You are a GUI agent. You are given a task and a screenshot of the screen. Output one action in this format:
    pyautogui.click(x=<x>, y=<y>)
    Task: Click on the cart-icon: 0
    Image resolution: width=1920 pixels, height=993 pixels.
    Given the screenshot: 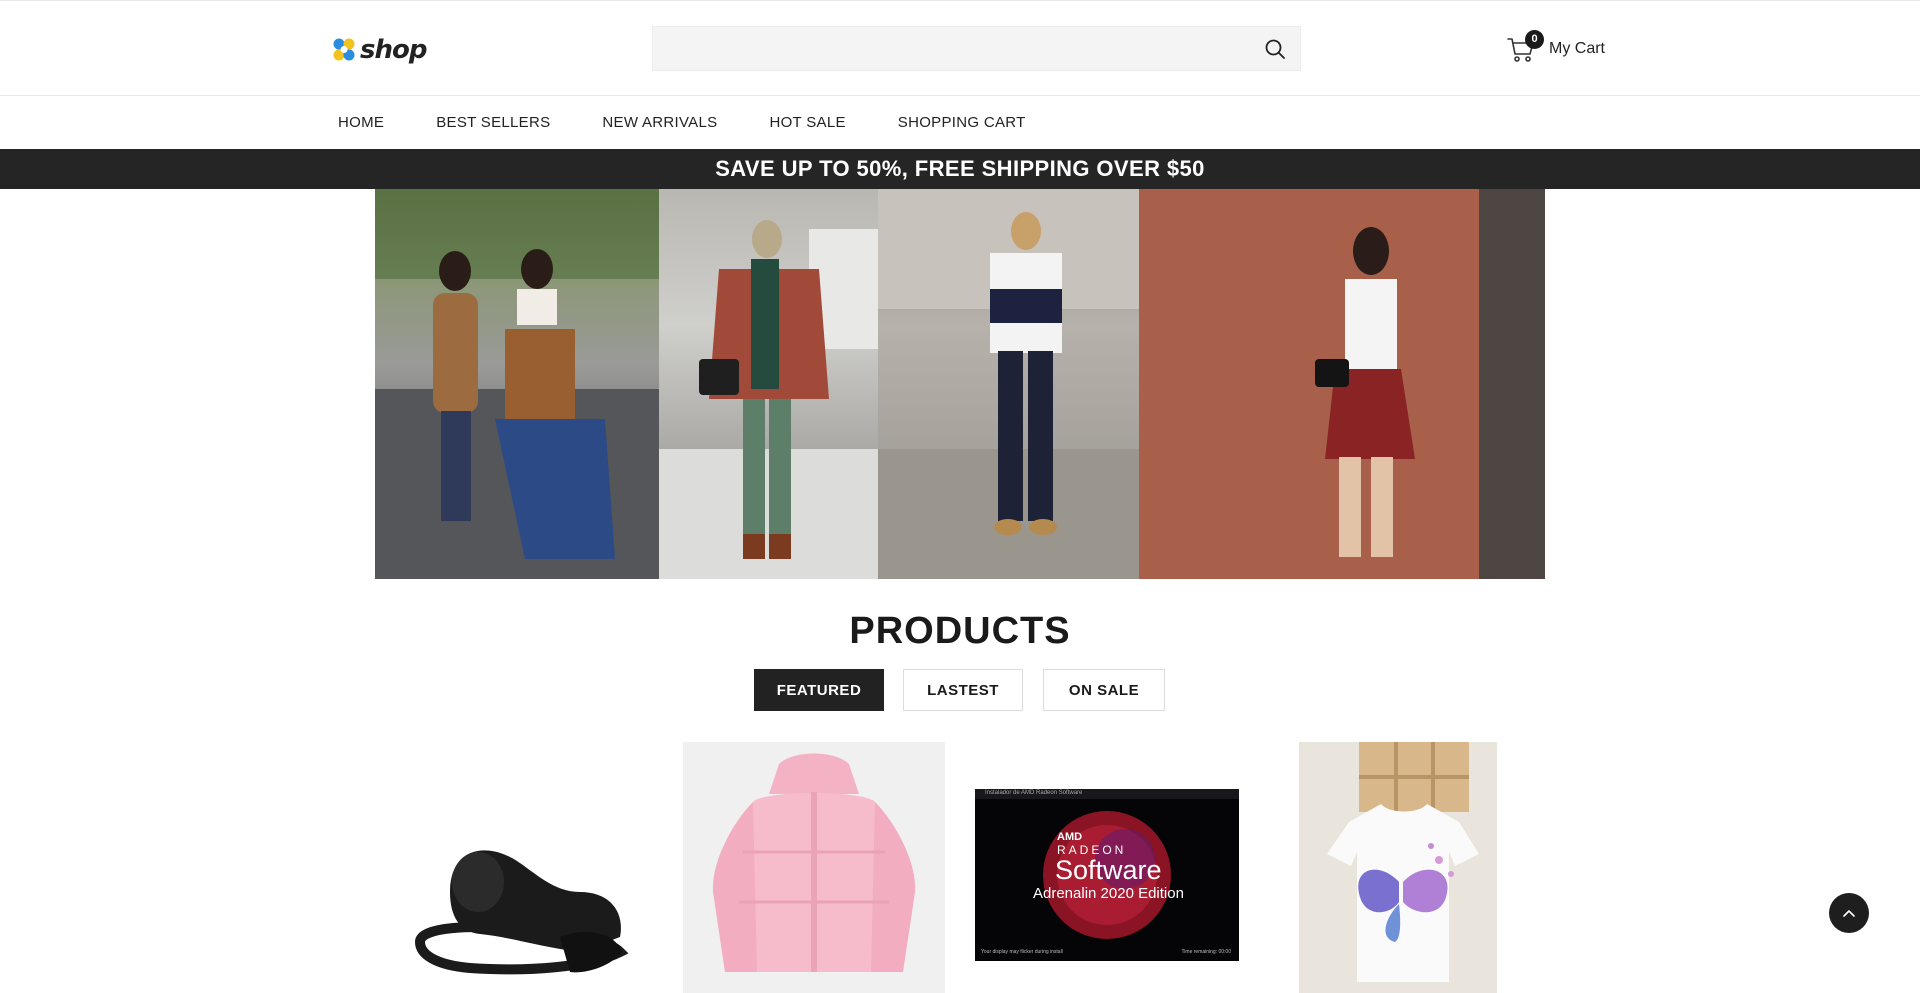 What is the action you would take?
    pyautogui.click(x=1525, y=47)
    